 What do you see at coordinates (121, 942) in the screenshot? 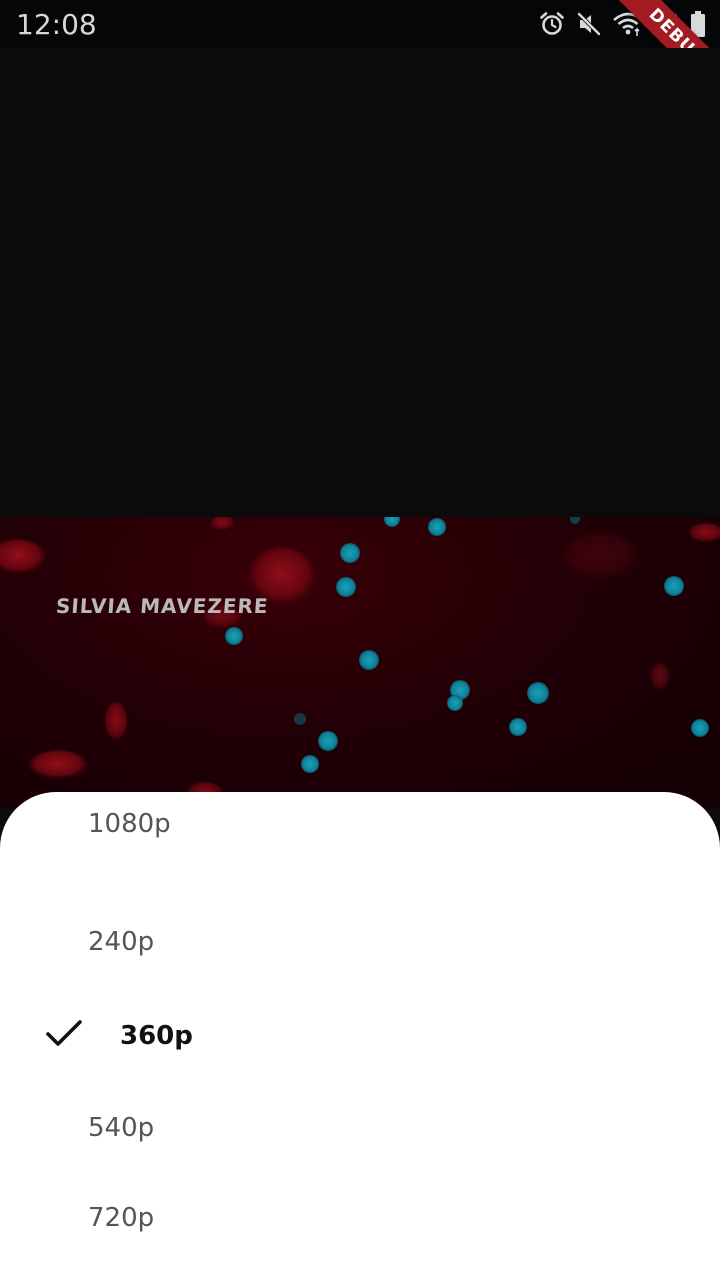
I see `quality-option-label: 240p` at bounding box center [121, 942].